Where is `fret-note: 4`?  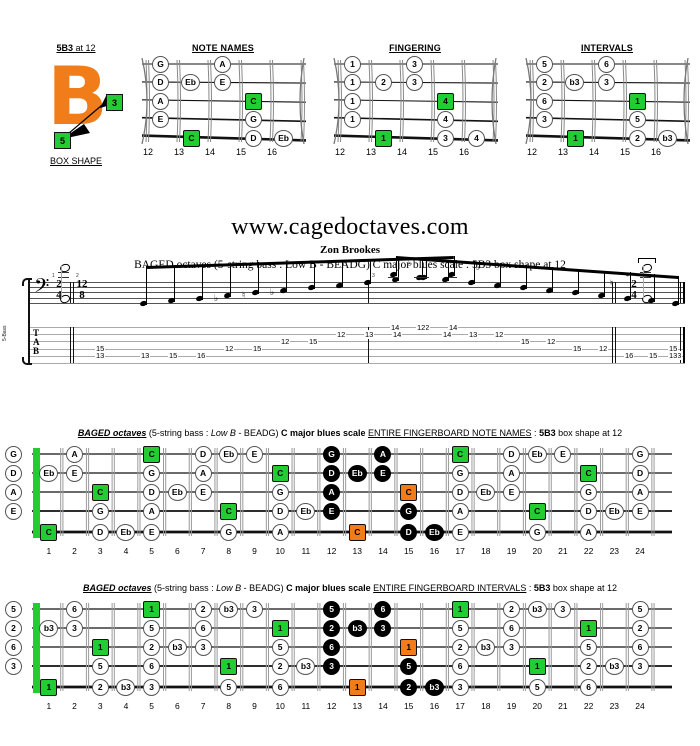 fret-note: 4 is located at coordinates (445, 119).